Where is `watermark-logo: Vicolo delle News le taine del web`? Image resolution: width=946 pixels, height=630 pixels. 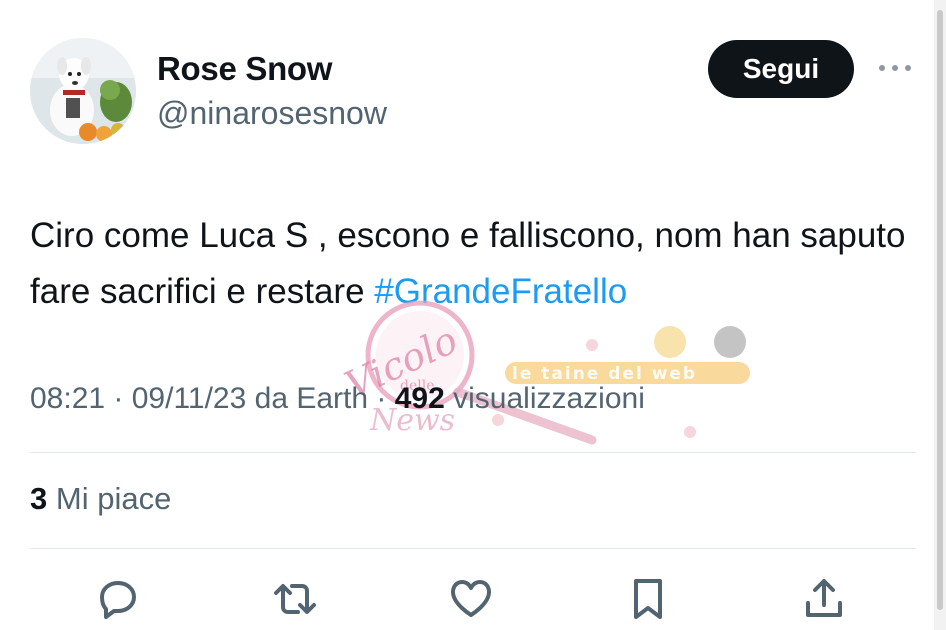
watermark-logo: Vicolo delle News le taine del web is located at coordinates (544, 372).